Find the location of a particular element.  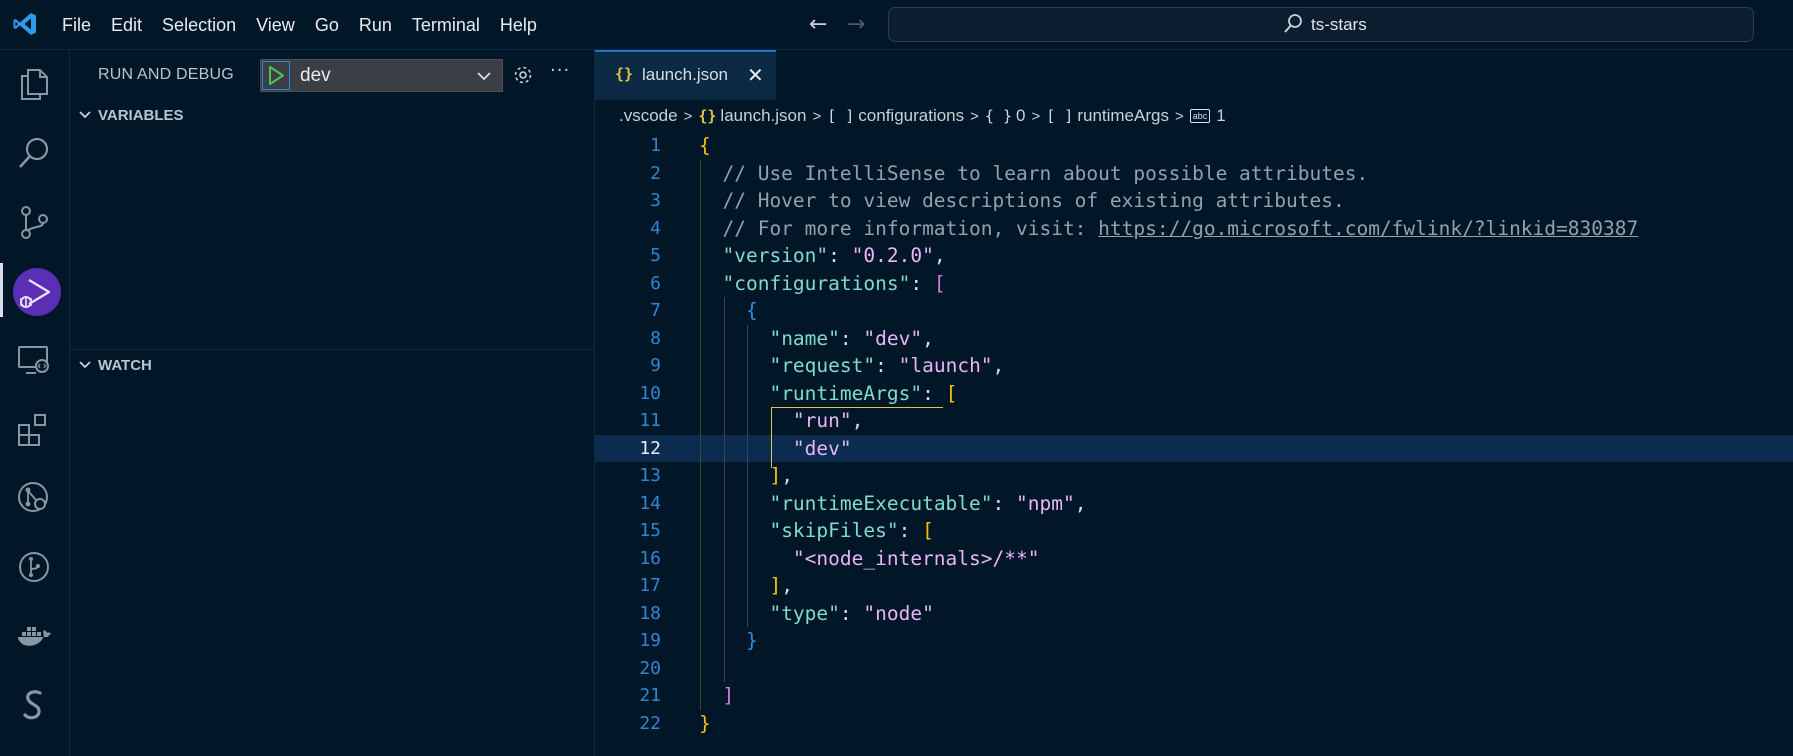

tab-launch-json: {} launch.json ✕ is located at coordinates (685, 75).